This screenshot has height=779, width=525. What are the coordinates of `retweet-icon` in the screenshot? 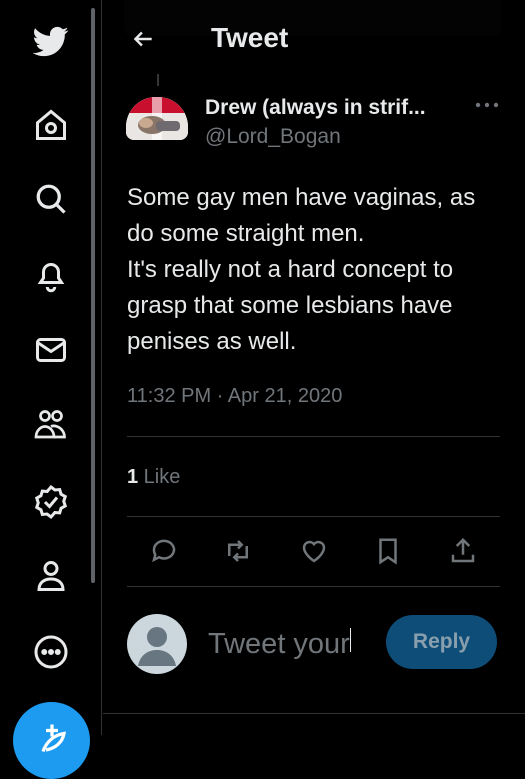 It's located at (238, 551).